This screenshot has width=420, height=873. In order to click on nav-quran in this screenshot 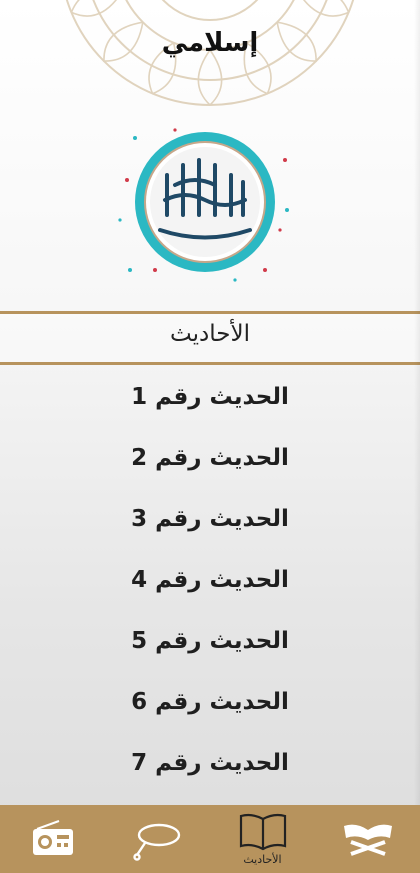, I will do `click(367, 839)`.